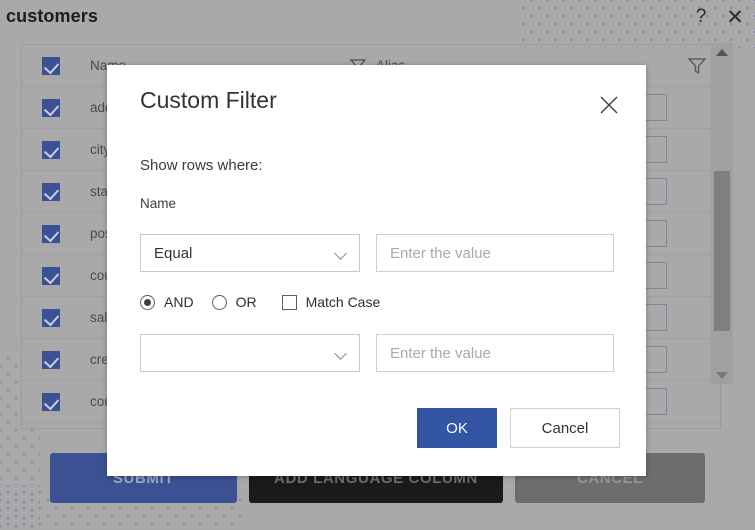 Image resolution: width=755 pixels, height=530 pixels. I want to click on triangle-down-icon, so click(722, 375).